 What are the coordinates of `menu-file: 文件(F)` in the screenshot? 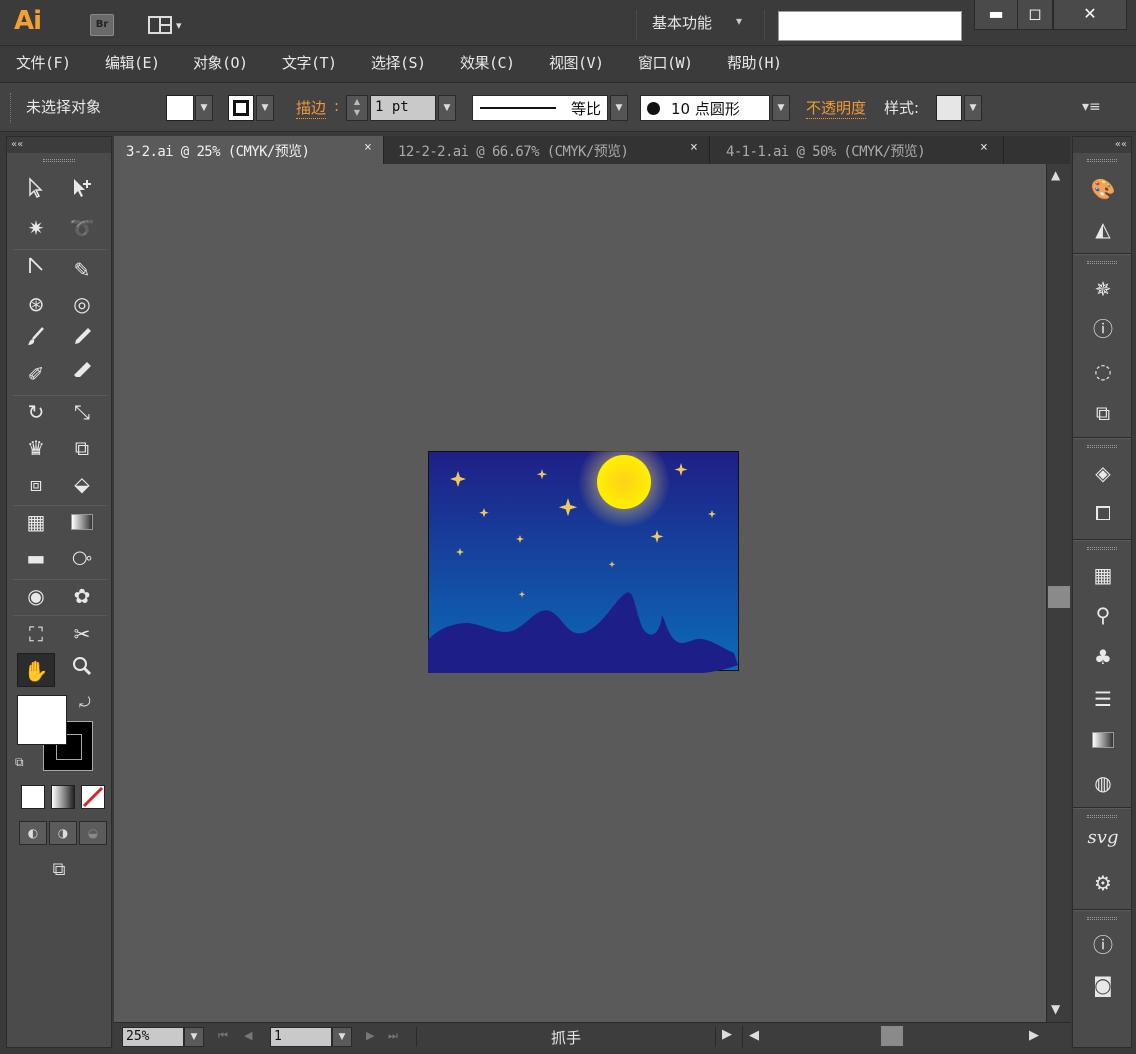 It's located at (43, 62).